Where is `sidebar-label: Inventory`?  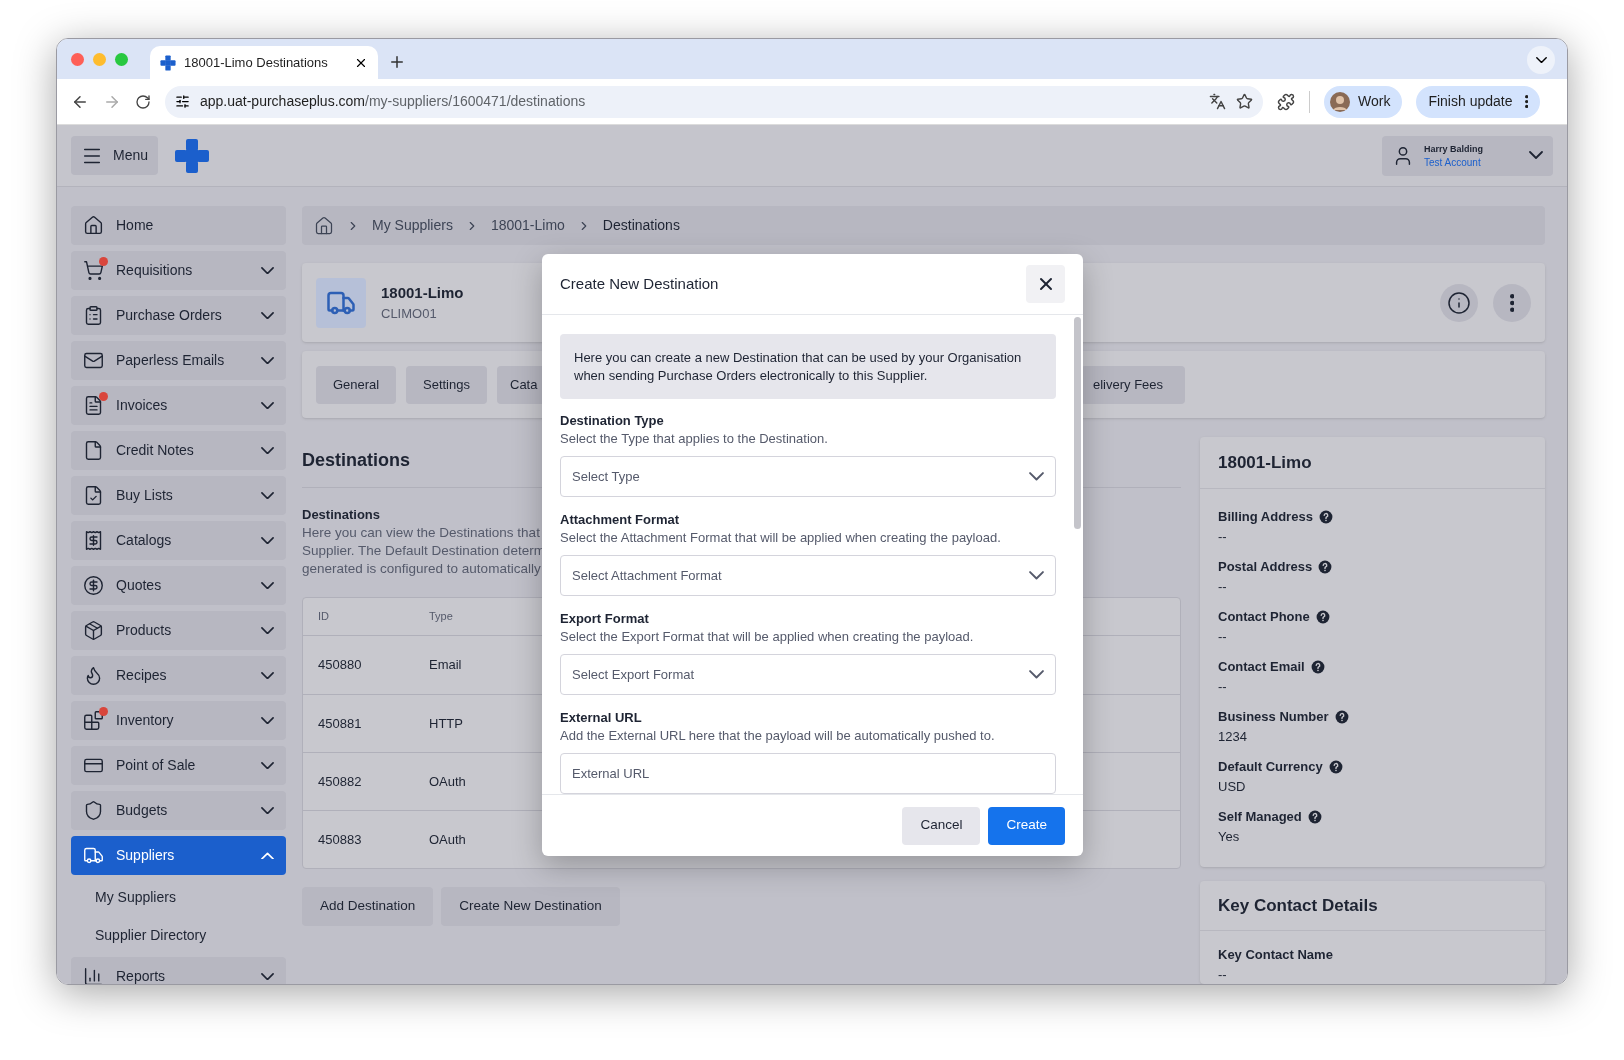
sidebar-label: Inventory is located at coordinates (145, 720).